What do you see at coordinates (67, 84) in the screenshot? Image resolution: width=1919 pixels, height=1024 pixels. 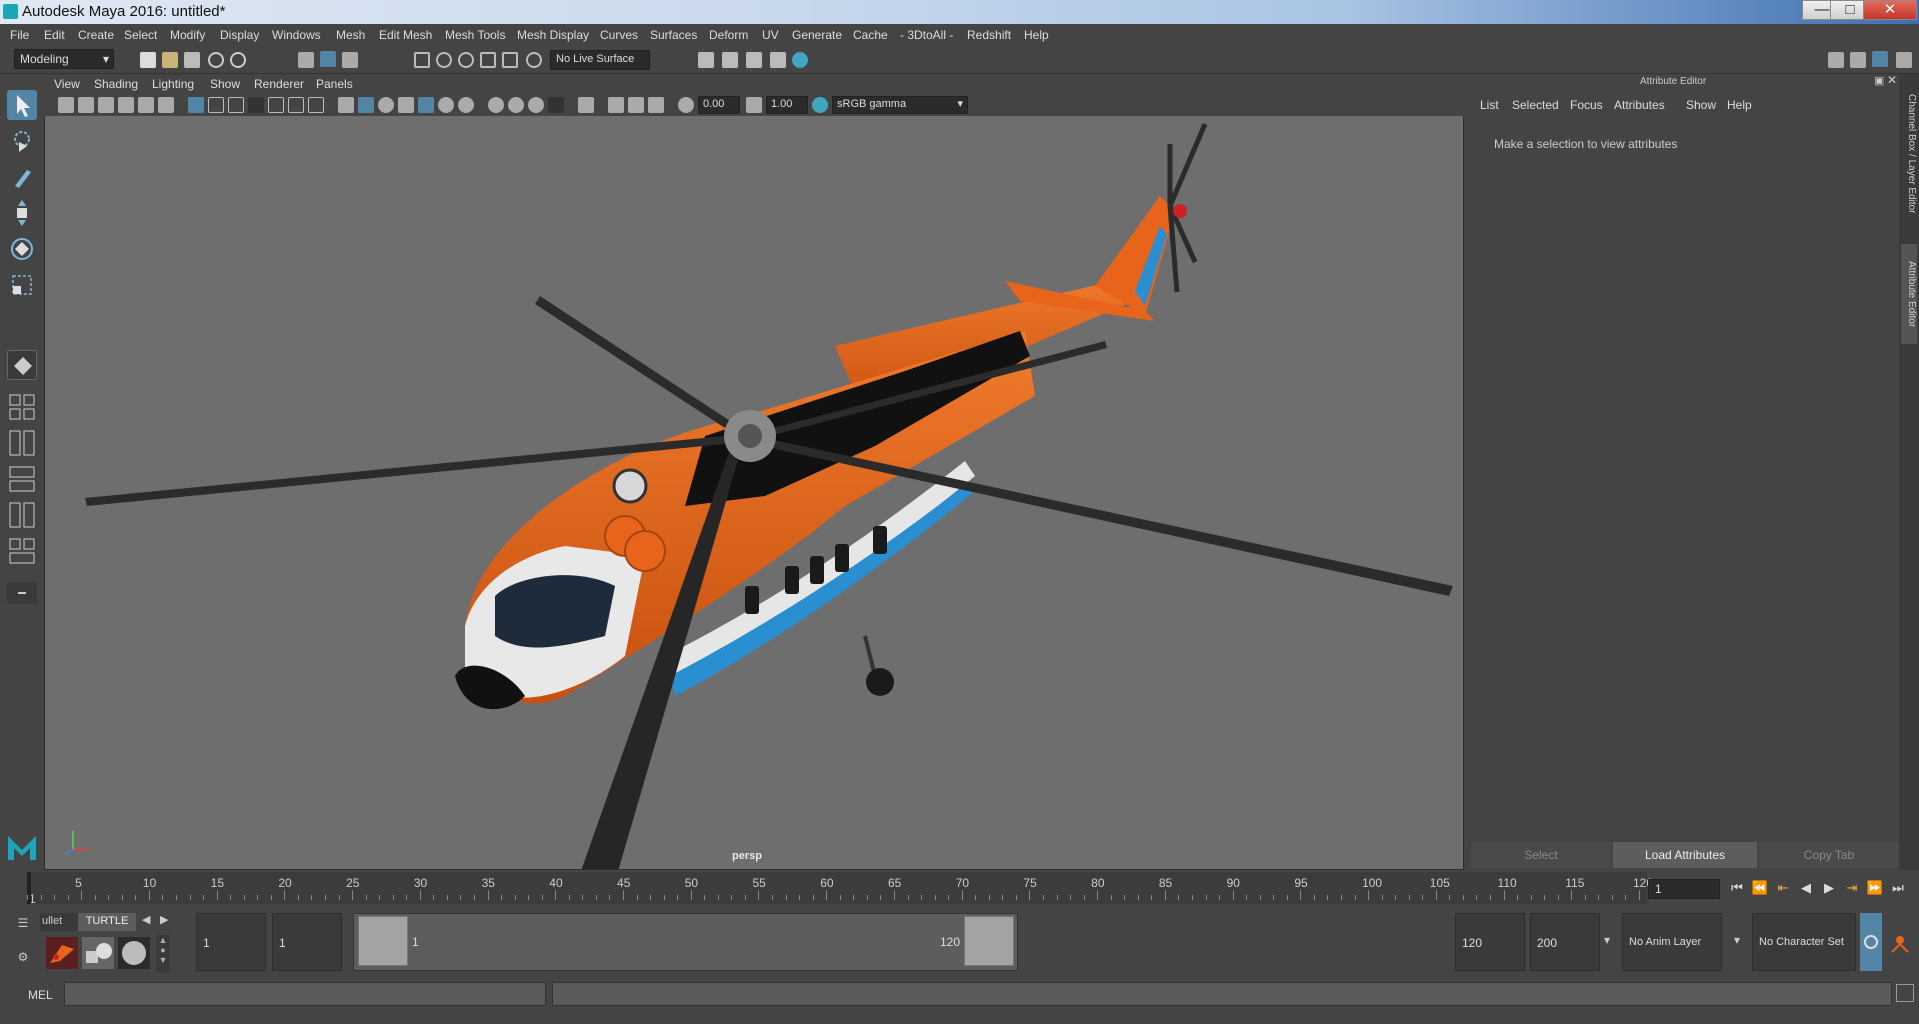 I see `viewport-menu-view: View` at bounding box center [67, 84].